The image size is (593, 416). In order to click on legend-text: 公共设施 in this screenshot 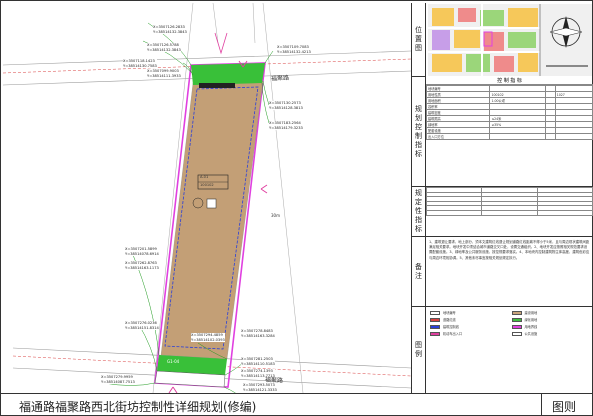, I will do `click(531, 334)`.